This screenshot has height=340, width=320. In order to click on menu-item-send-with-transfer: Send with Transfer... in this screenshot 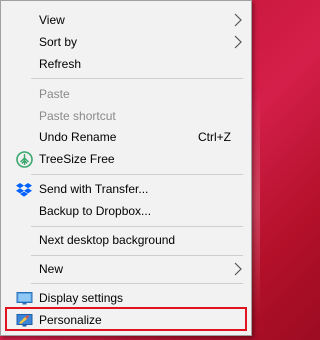, I will do `click(126, 189)`.